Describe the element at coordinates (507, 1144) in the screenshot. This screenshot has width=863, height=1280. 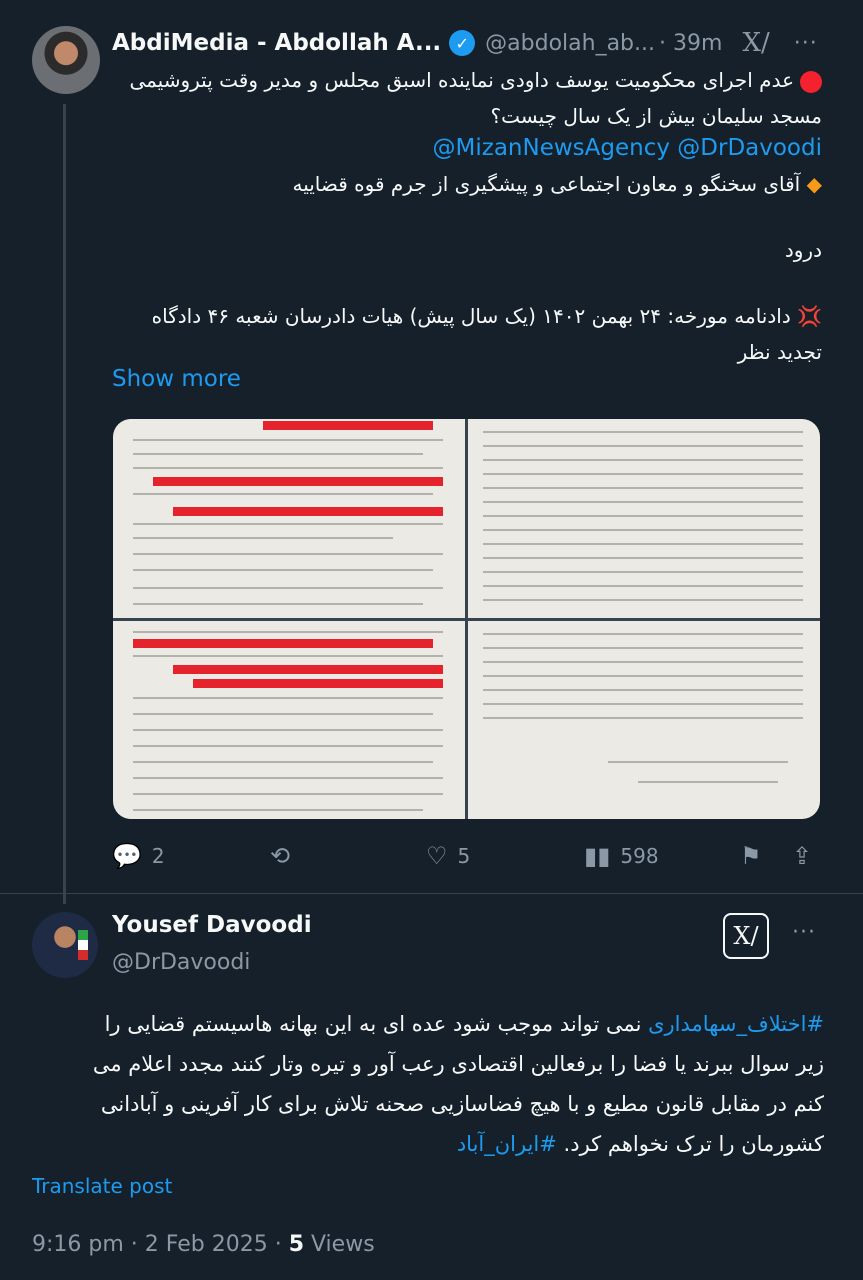
I see `hashtag-link: #ایران_آباد` at that location.